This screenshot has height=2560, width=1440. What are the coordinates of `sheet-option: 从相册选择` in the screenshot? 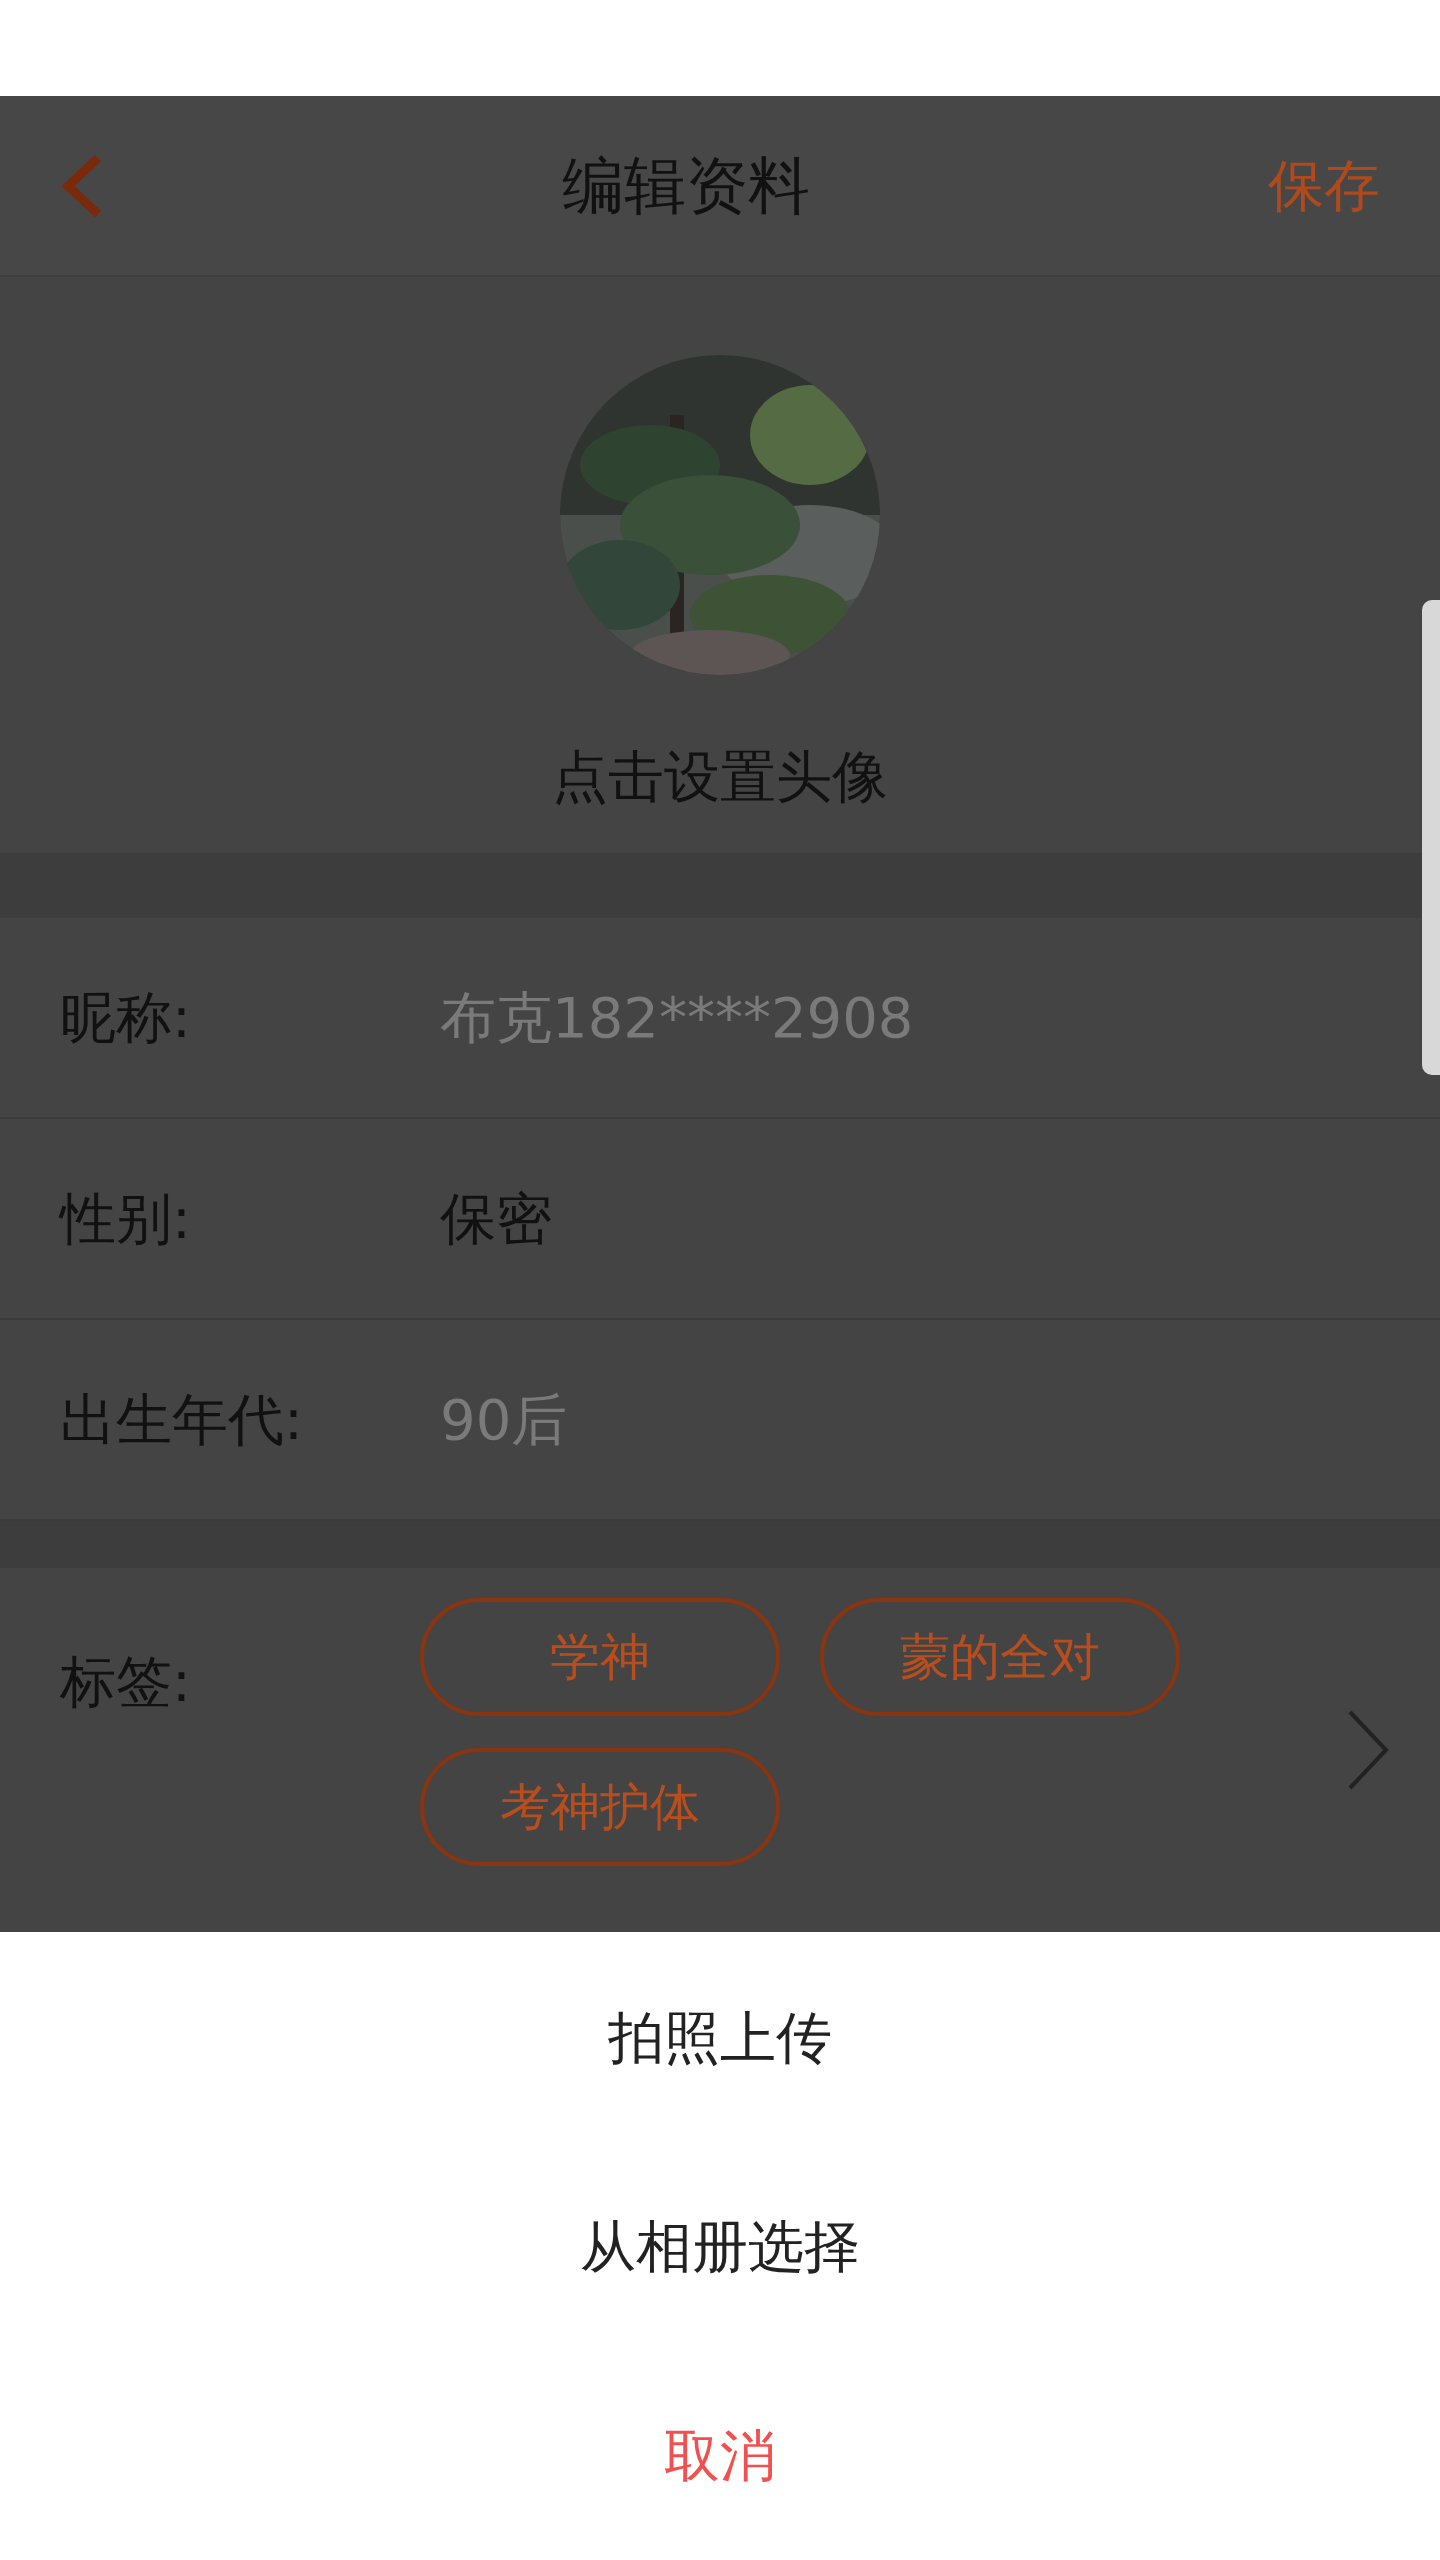 It's located at (720, 2247).